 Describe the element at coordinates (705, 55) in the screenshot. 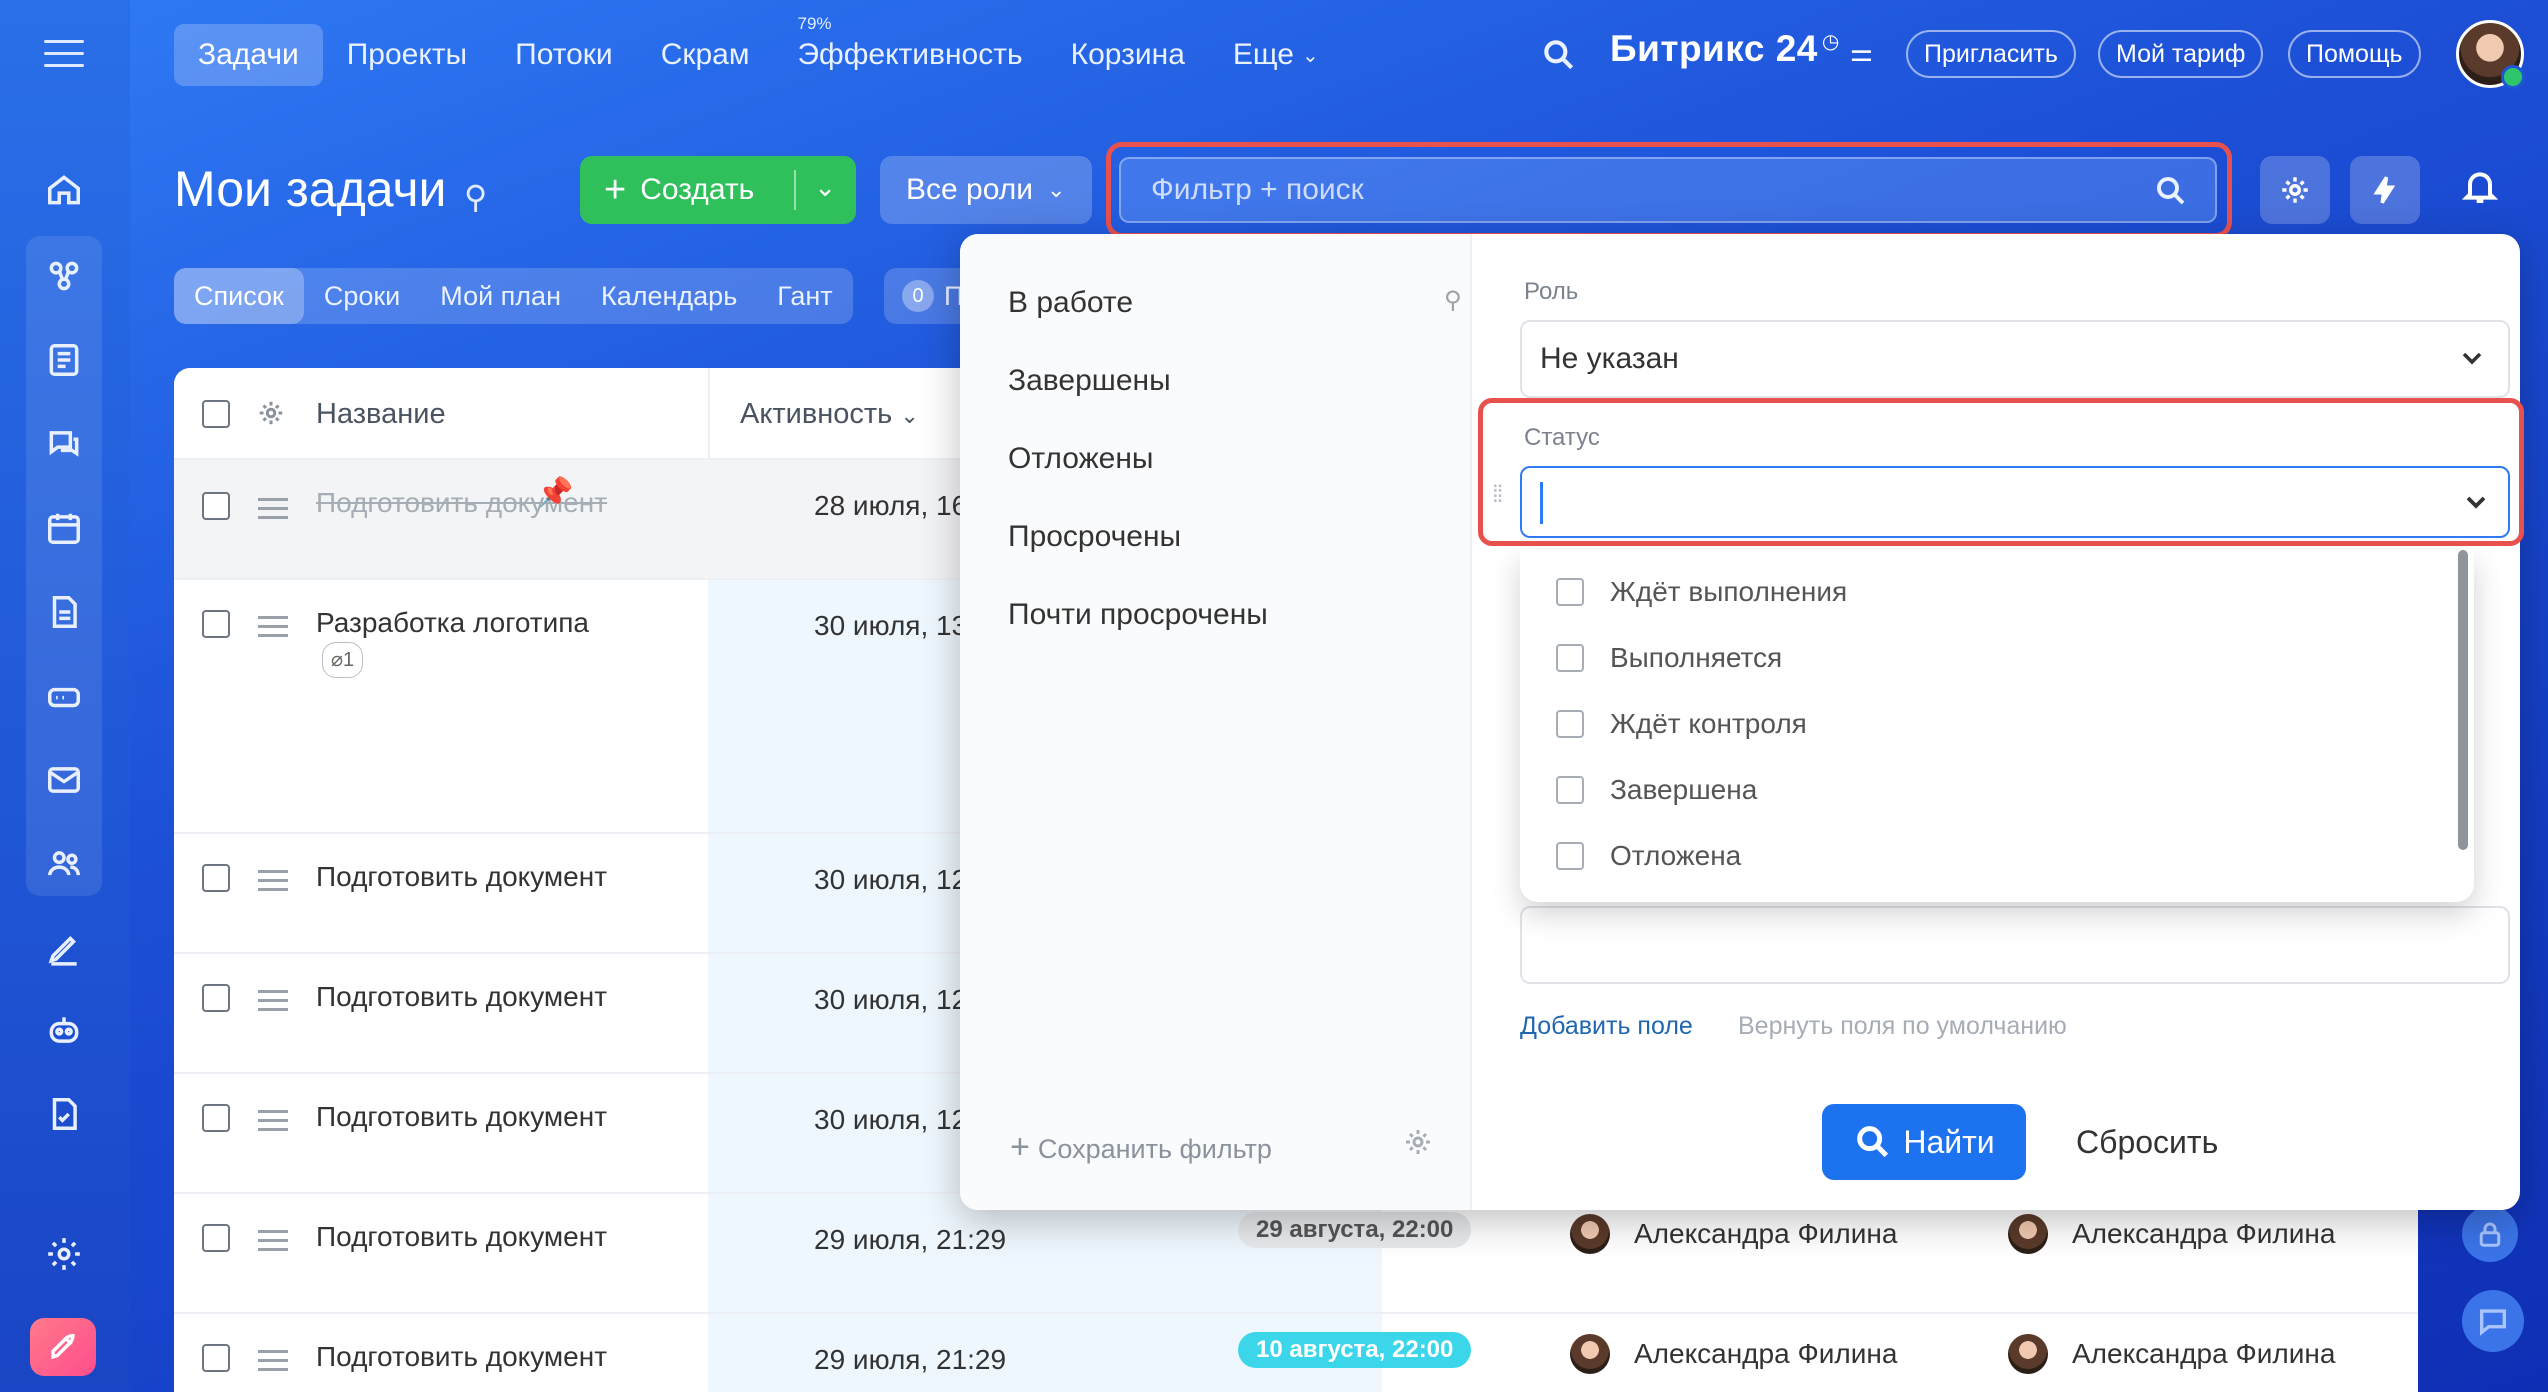

I see `nav-scrum: Скрам` at that location.